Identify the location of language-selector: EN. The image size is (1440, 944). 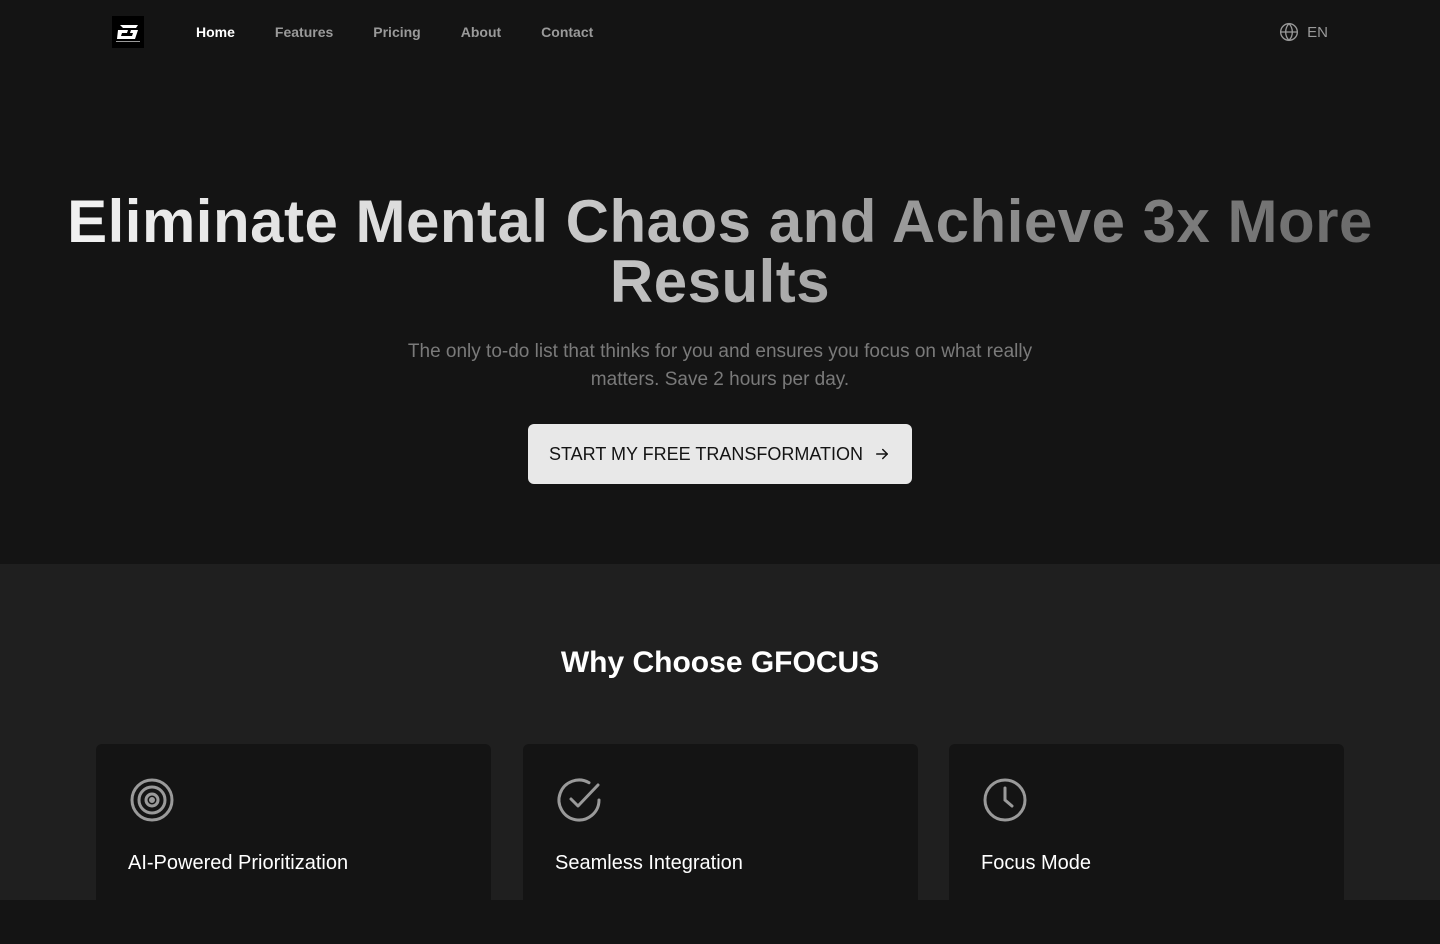
(1303, 32).